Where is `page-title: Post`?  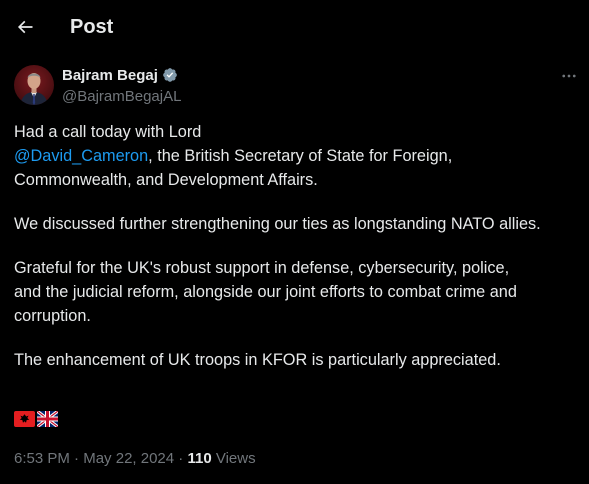 page-title: Post is located at coordinates (92, 27).